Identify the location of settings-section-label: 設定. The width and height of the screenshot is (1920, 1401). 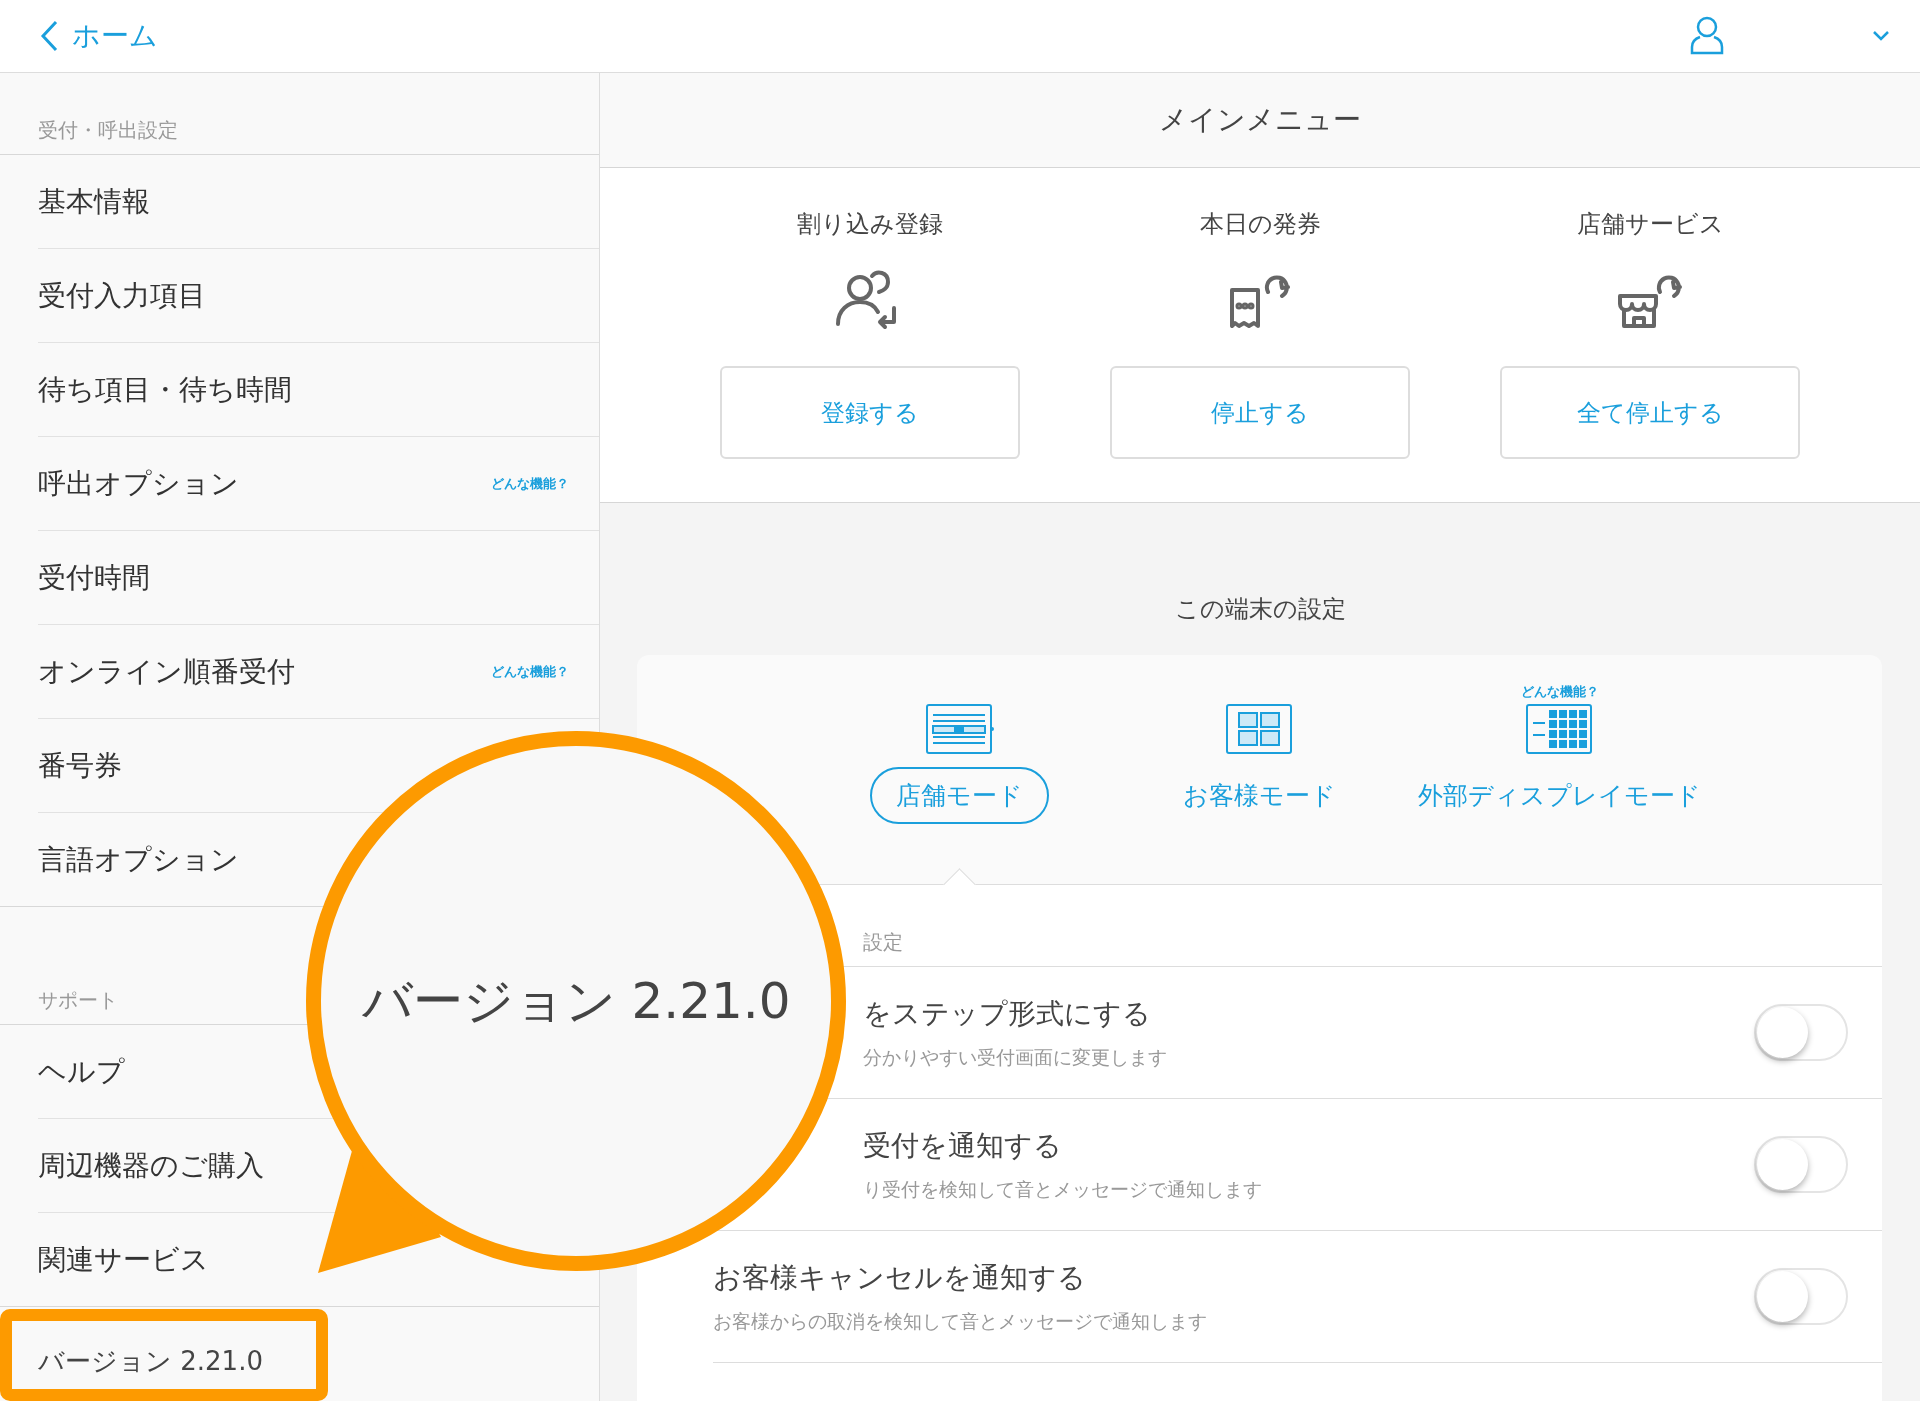
(883, 942).